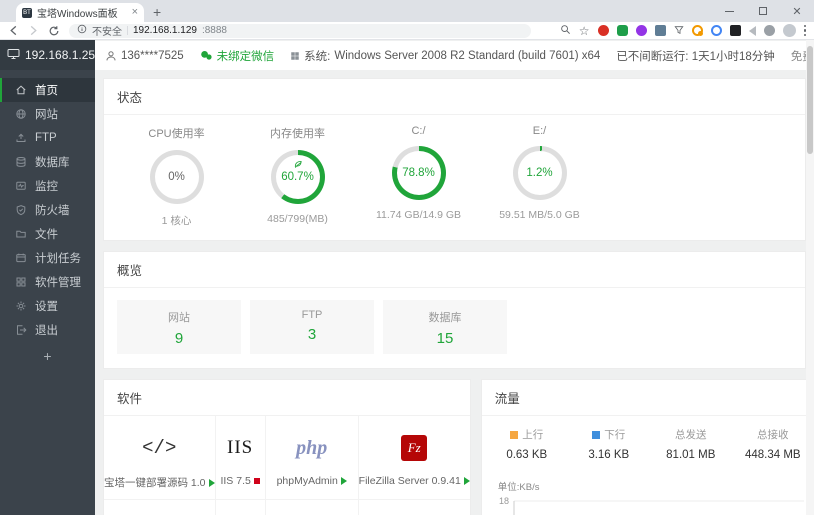  What do you see at coordinates (144, 56) in the screenshot?
I see `user-account: 136****7525` at bounding box center [144, 56].